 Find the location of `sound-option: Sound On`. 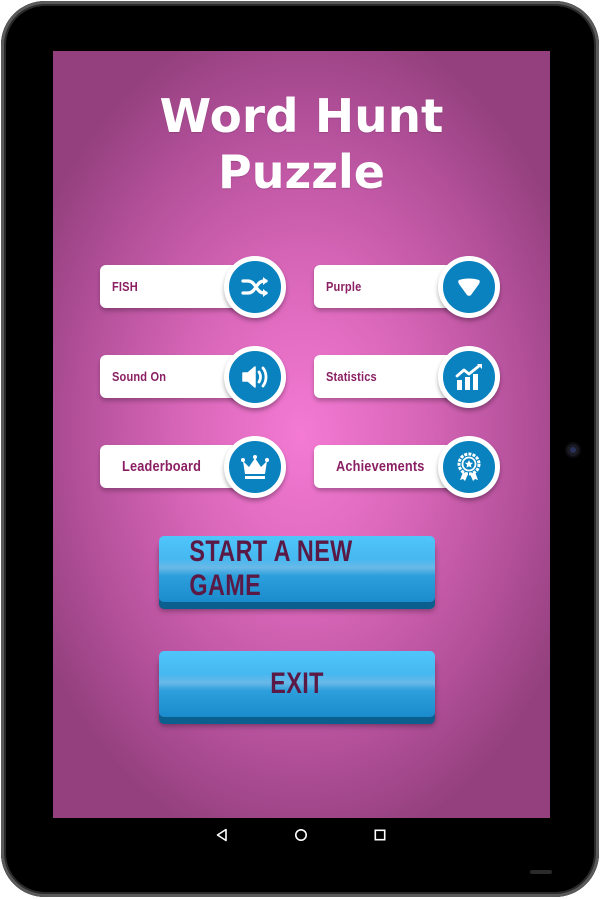

sound-option: Sound On is located at coordinates (193, 377).